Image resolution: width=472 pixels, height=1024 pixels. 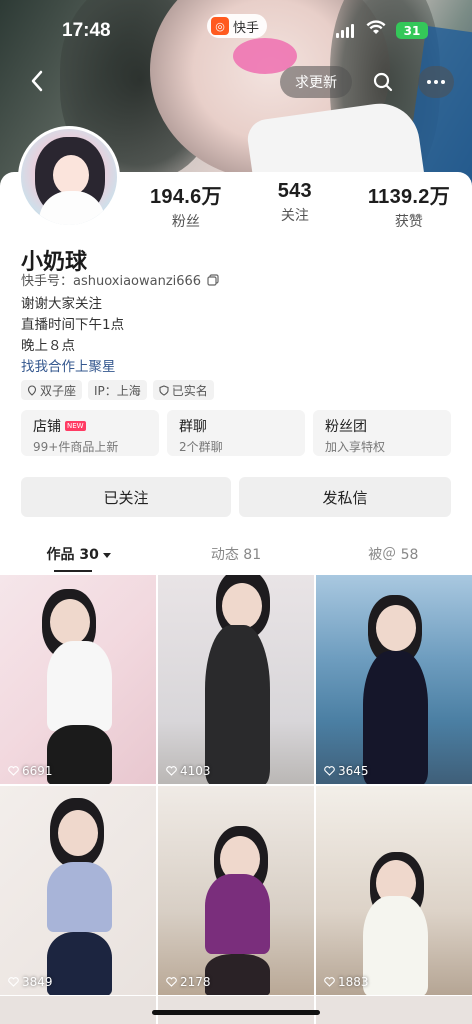 I want to click on tag-label: IP：上海, so click(x=117, y=390).